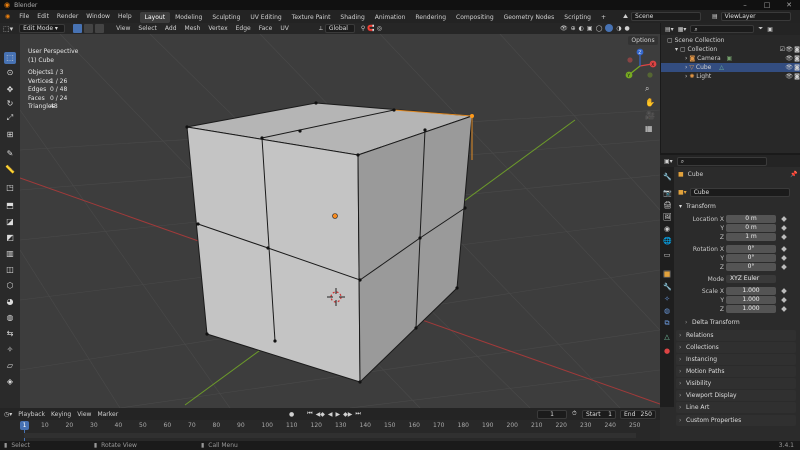 The width and height of the screenshot is (800, 450). I want to click on view-layer-tab-icon: 🖼, so click(667, 217).